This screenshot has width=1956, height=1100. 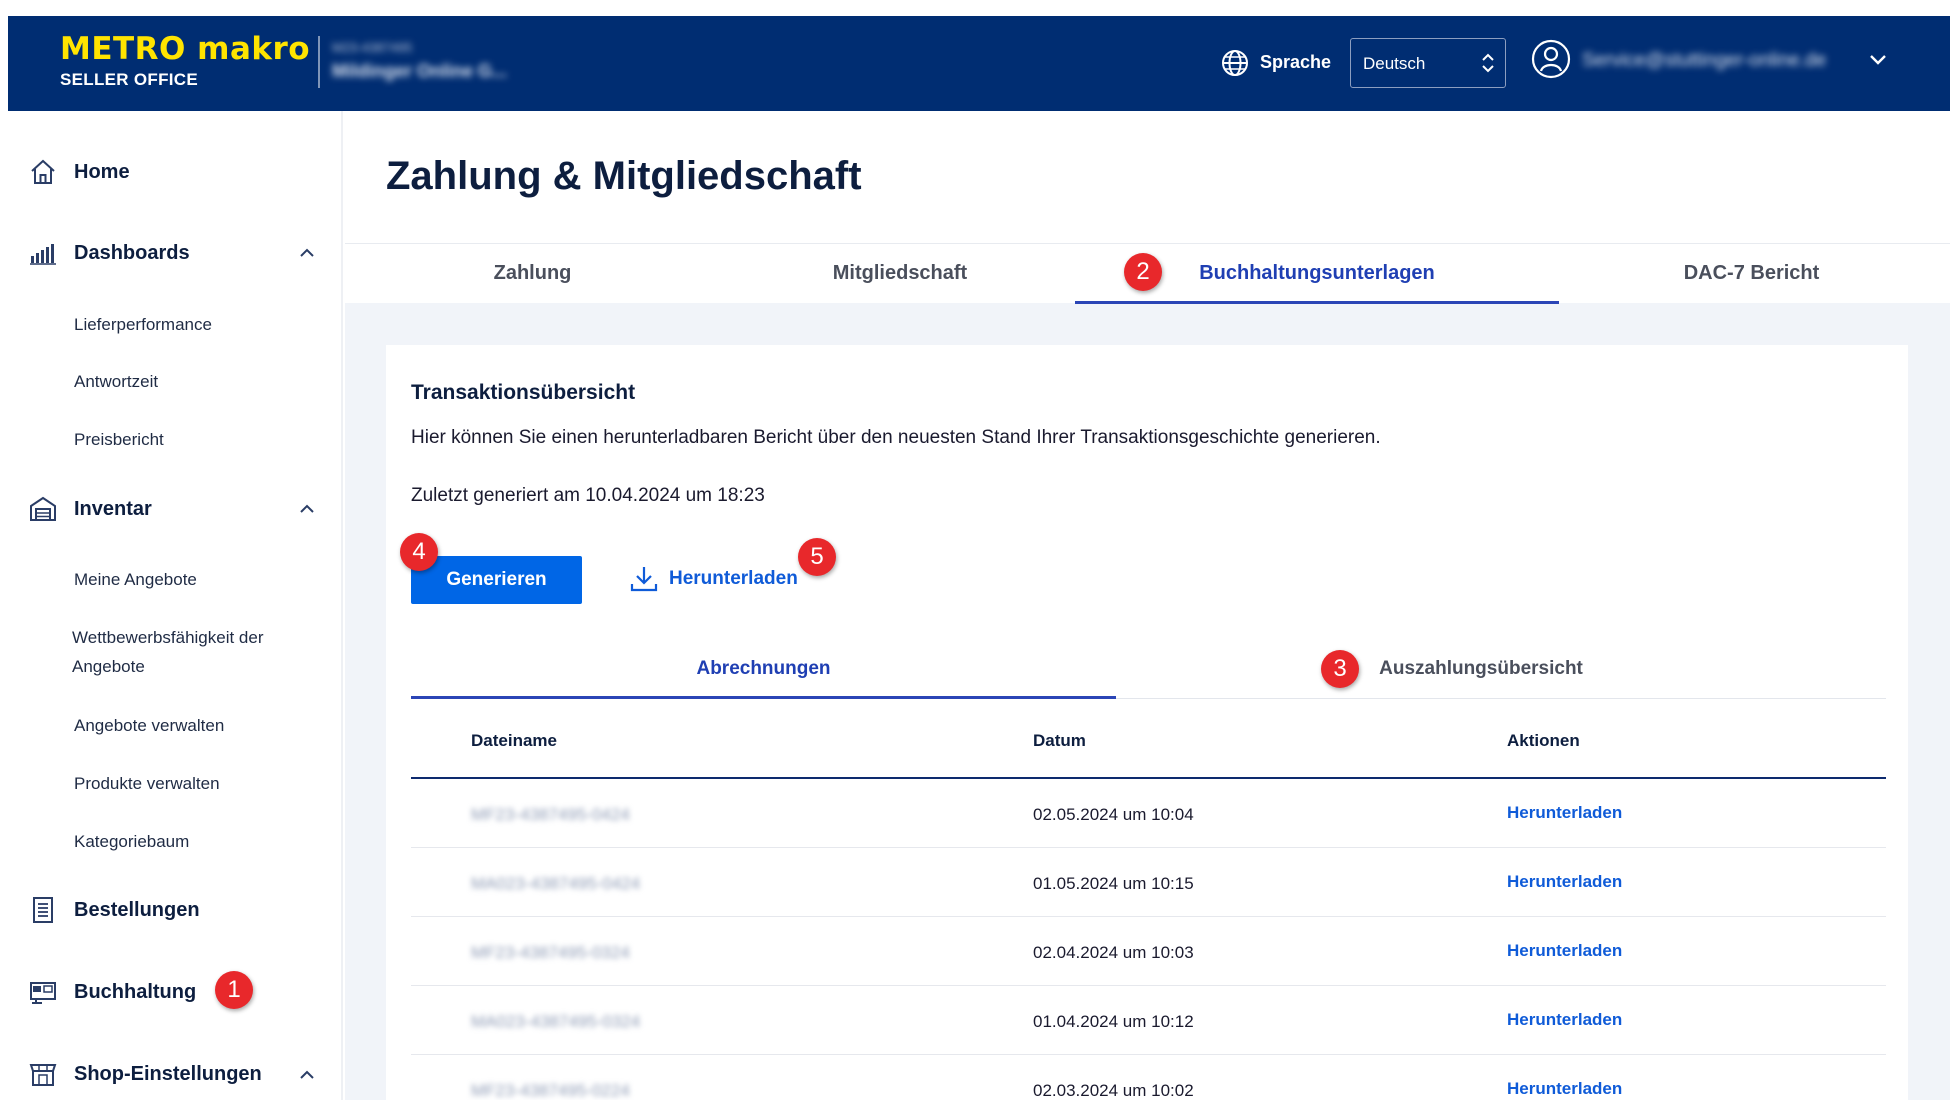 I want to click on sidebar-item-inventar: Inventar, so click(x=90, y=509).